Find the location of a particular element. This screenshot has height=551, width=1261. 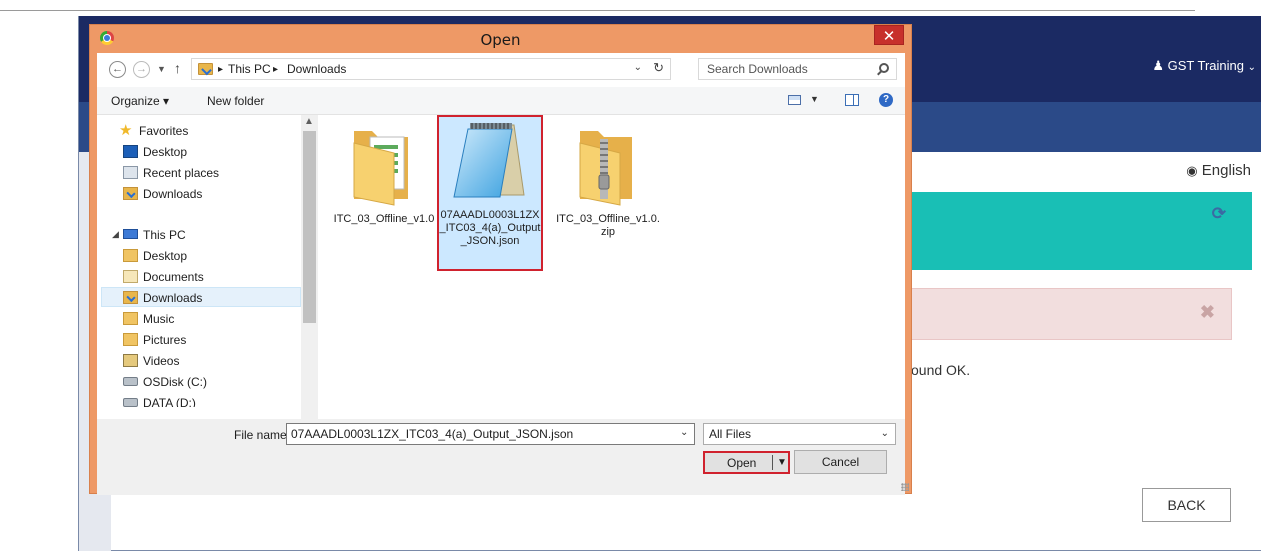

user-menu-label: GST Training is located at coordinates (1205, 65).